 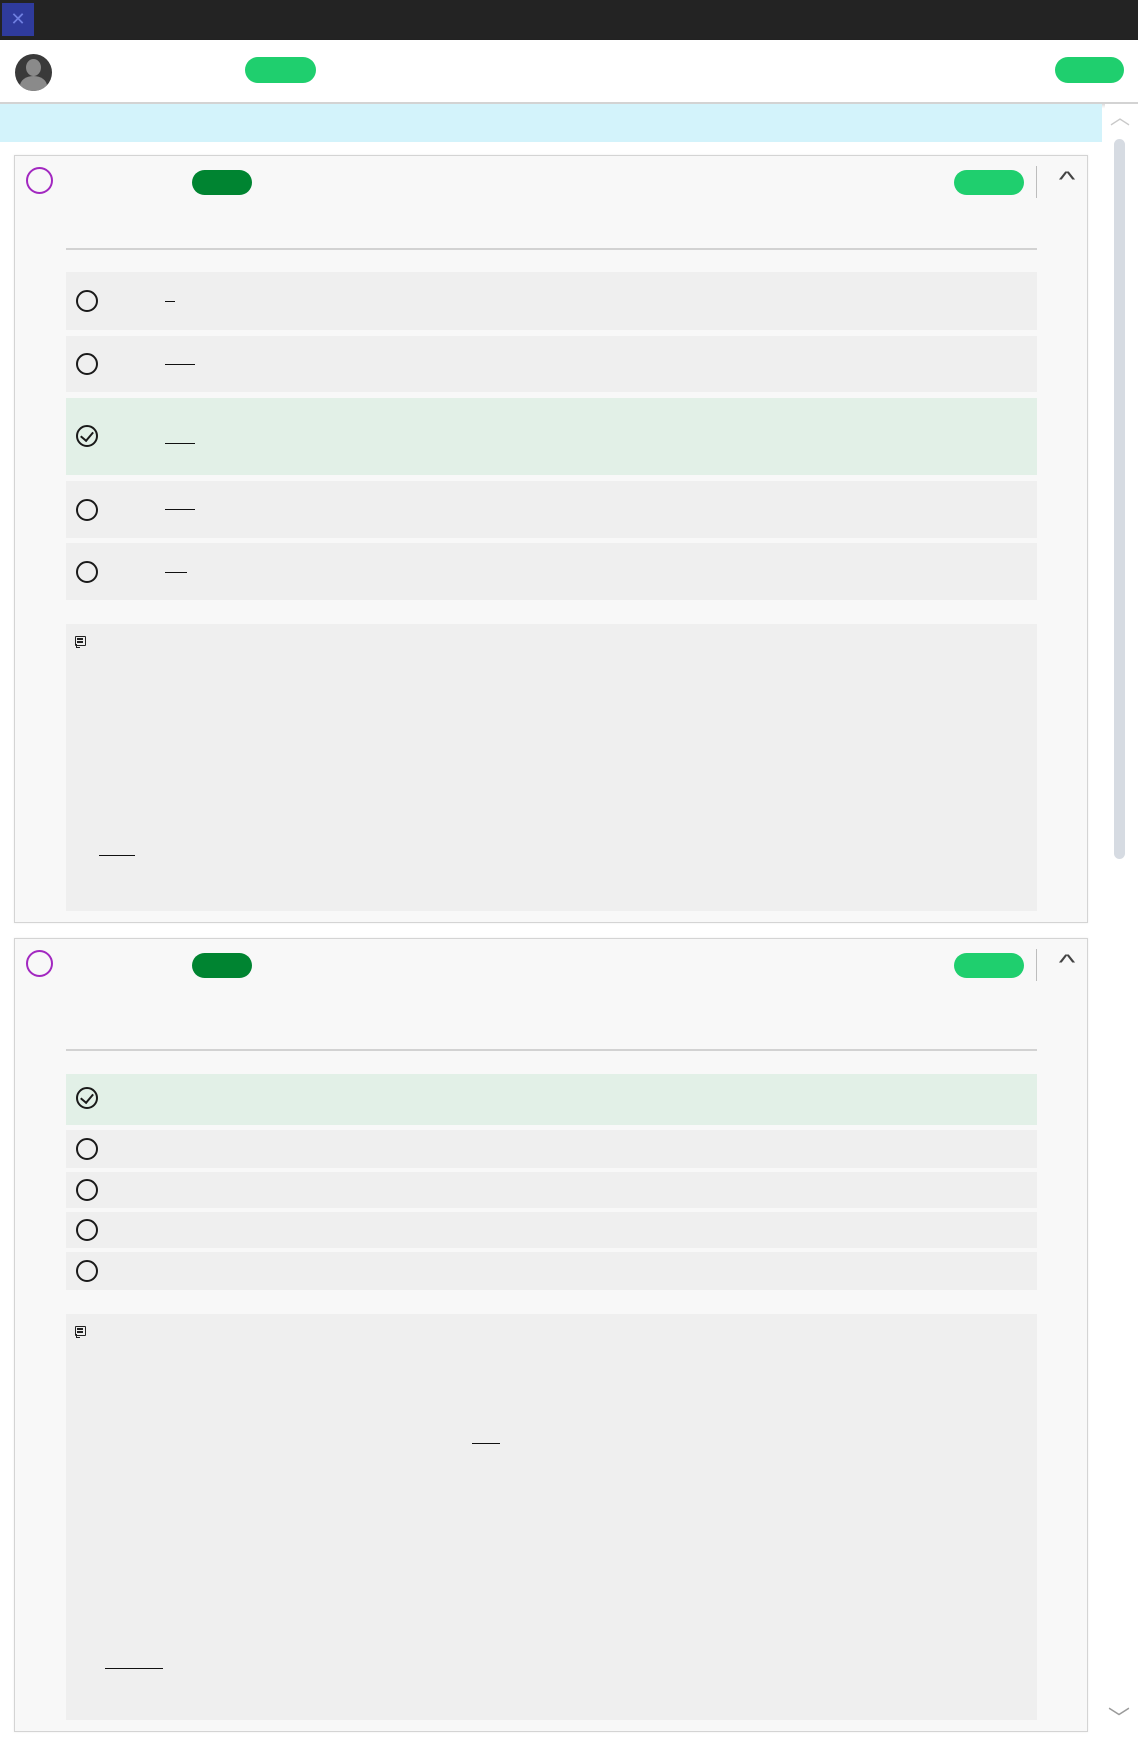 I want to click on right-pill-button, so click(x=1089, y=70).